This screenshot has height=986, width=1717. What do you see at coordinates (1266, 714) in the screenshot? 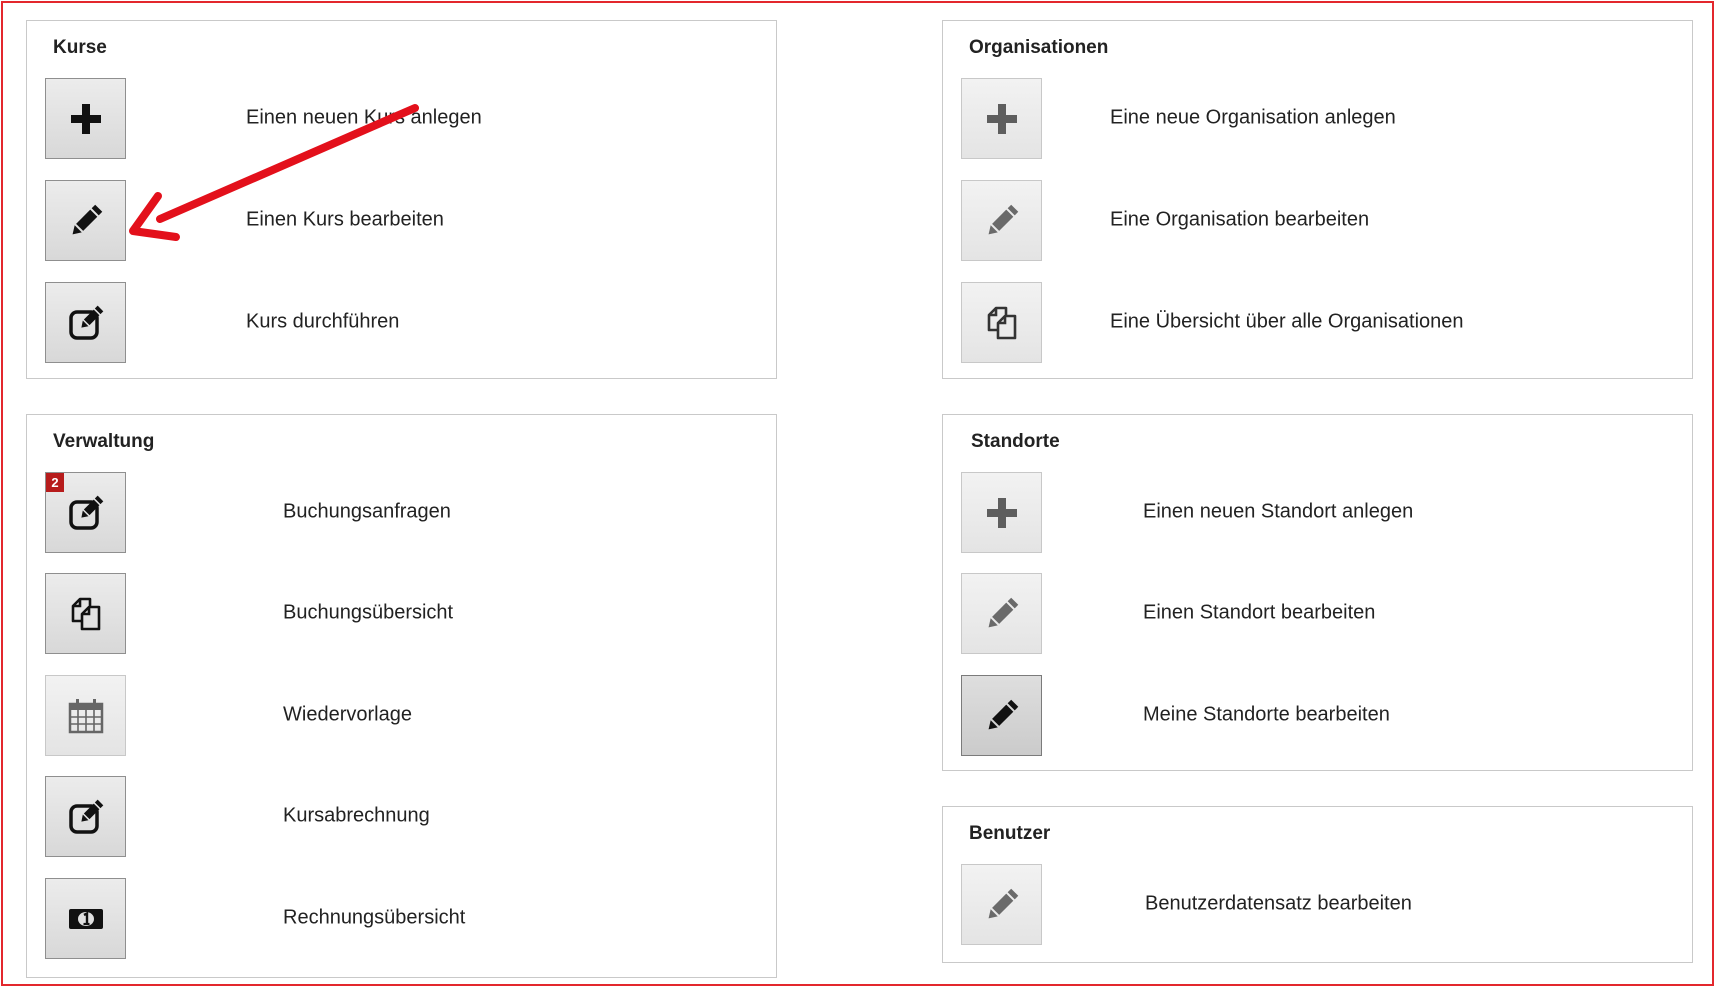
I see `my-locations-label: Meine Standorte bearbeiten` at bounding box center [1266, 714].